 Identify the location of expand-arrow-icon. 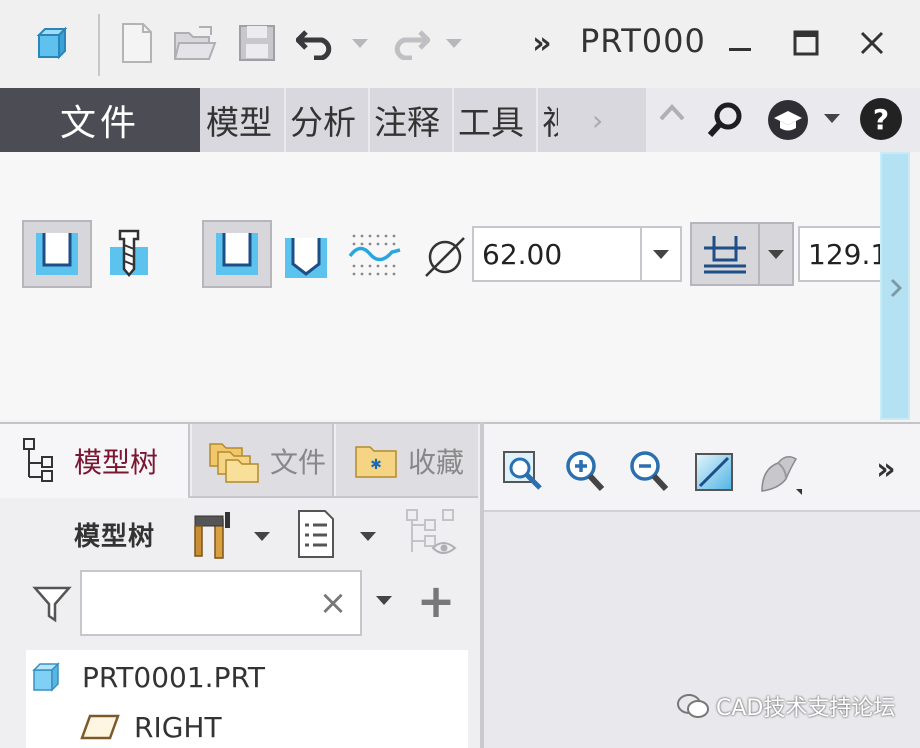
(896, 288).